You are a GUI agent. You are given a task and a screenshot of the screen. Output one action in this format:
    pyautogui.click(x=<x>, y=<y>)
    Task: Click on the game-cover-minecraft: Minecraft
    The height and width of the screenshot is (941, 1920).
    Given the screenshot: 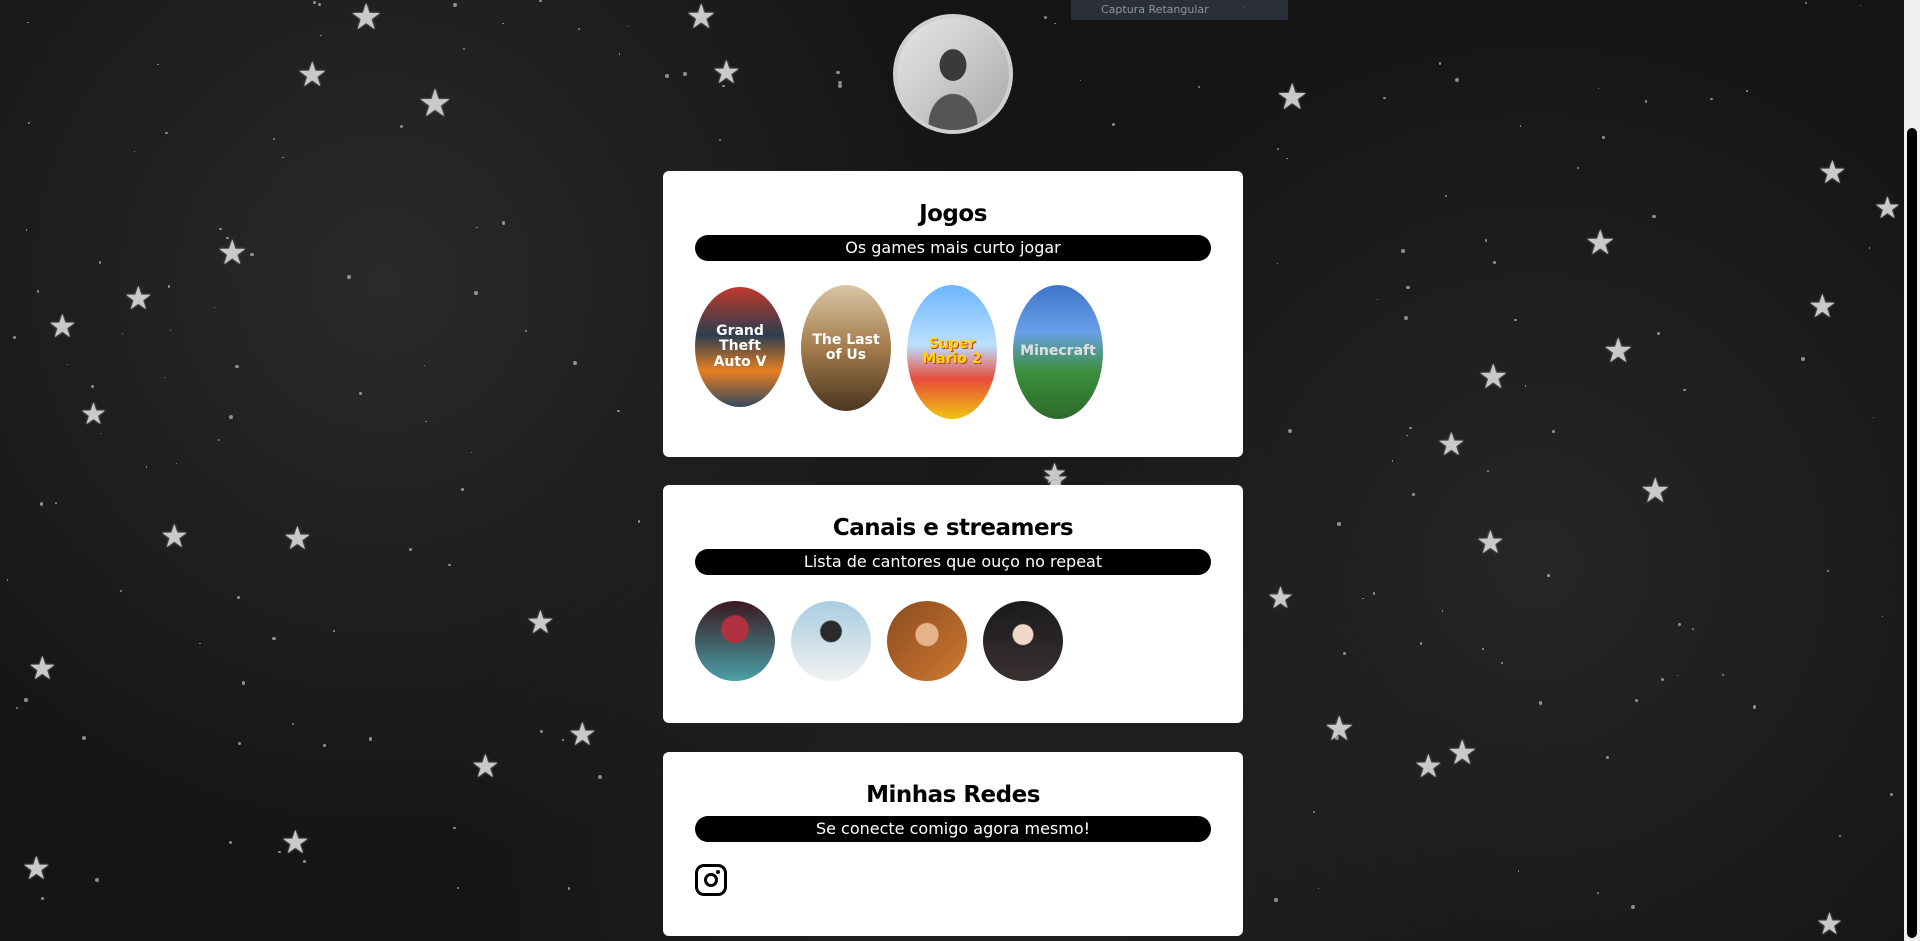 What is the action you would take?
    pyautogui.click(x=1058, y=352)
    